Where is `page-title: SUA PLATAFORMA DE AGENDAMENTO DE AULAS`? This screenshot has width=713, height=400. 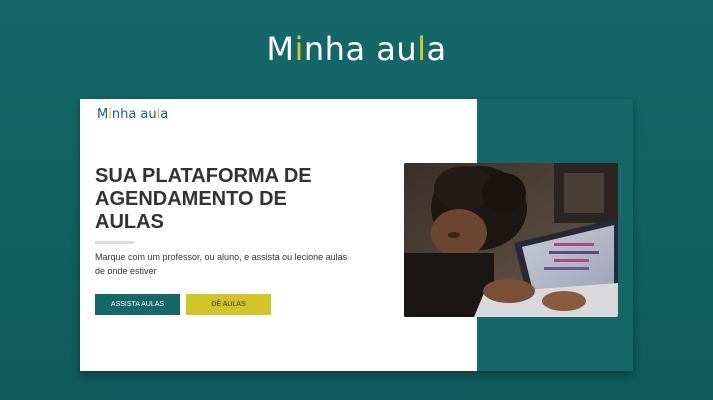
page-title: SUA PLATAFORMA DE AGENDAMENTO DE AULAS is located at coordinates (203, 199).